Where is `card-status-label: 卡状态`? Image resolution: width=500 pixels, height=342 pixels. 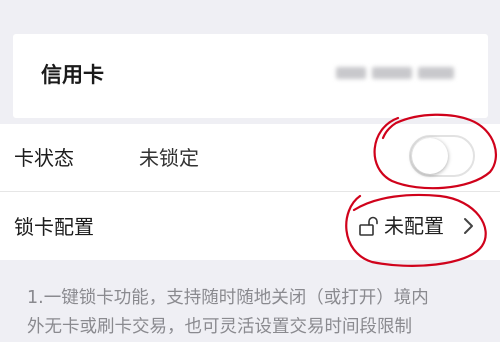
card-status-label: 卡状态 is located at coordinates (44, 158).